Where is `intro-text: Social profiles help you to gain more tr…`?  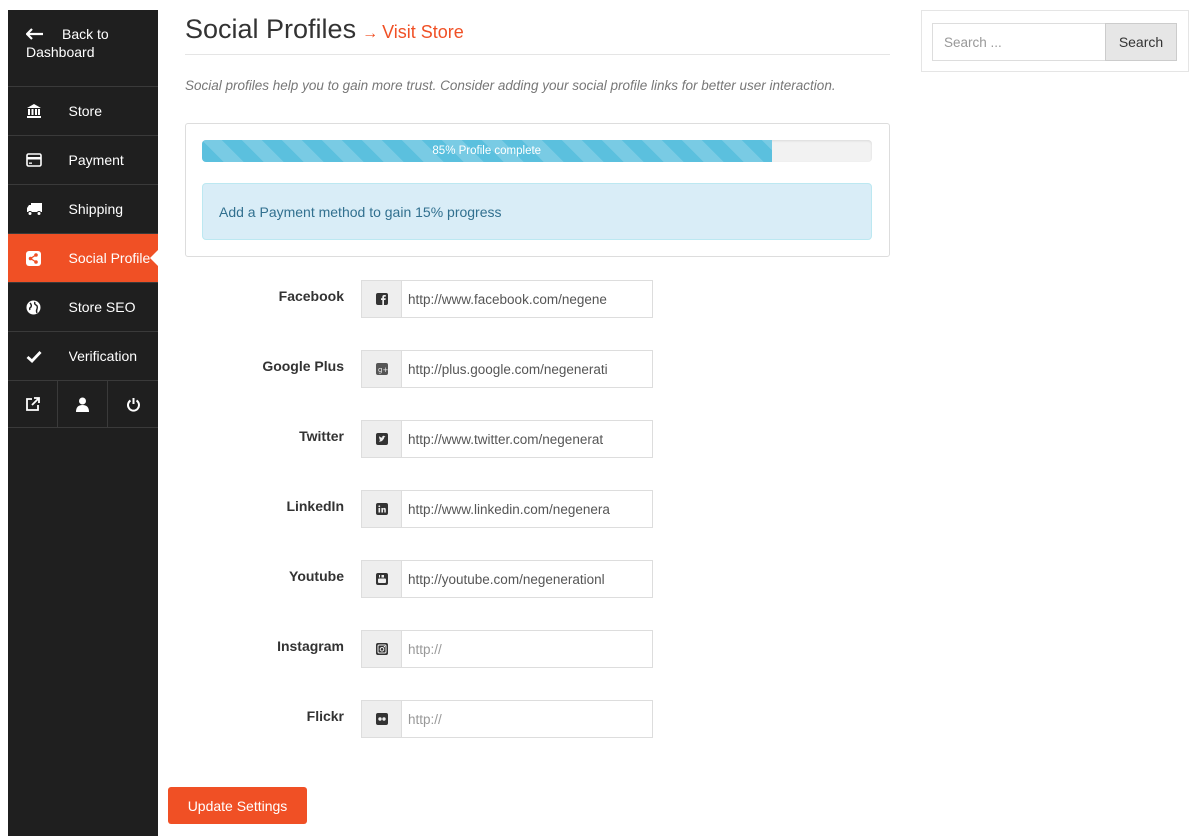
intro-text: Social profiles help you to gain more tr… is located at coordinates (510, 85).